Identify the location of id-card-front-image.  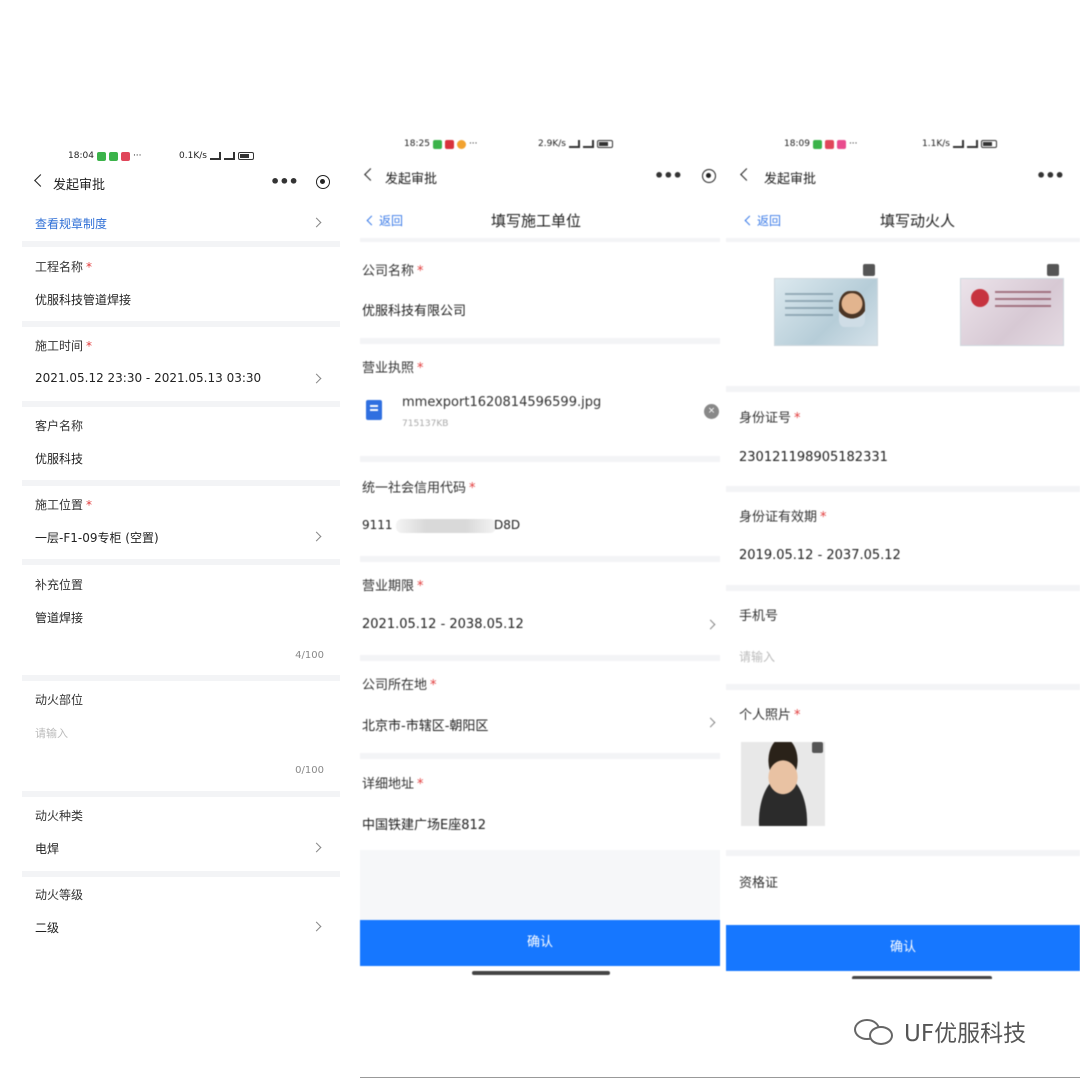
(826, 312).